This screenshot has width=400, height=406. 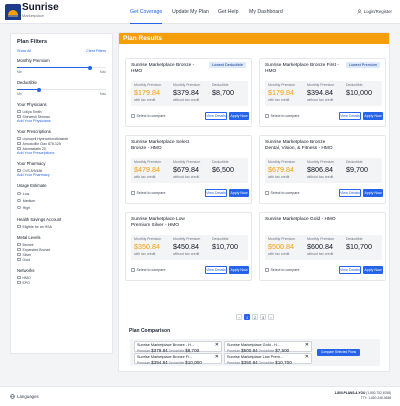 I want to click on option-label: Expanded Bronze, so click(x=36, y=249).